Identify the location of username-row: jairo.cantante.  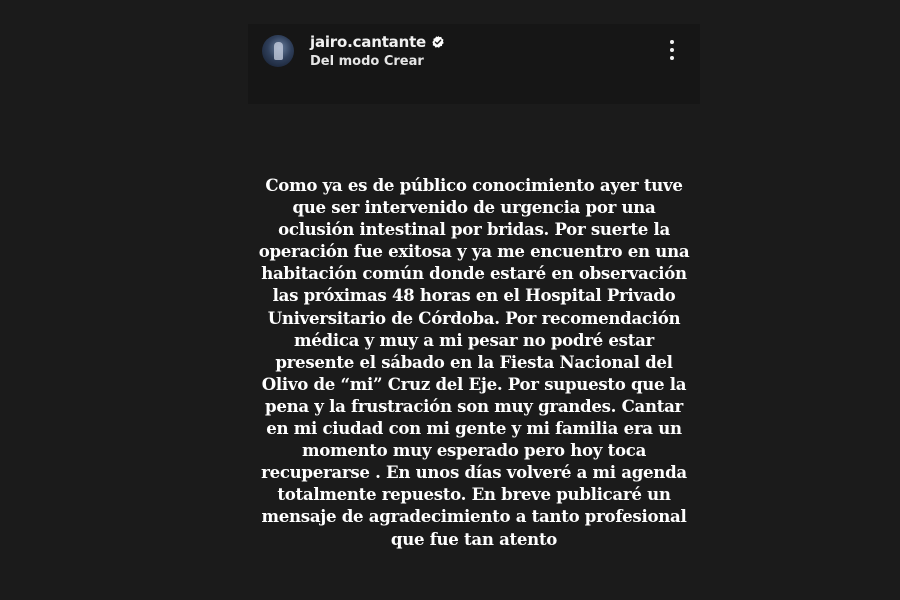
(377, 42).